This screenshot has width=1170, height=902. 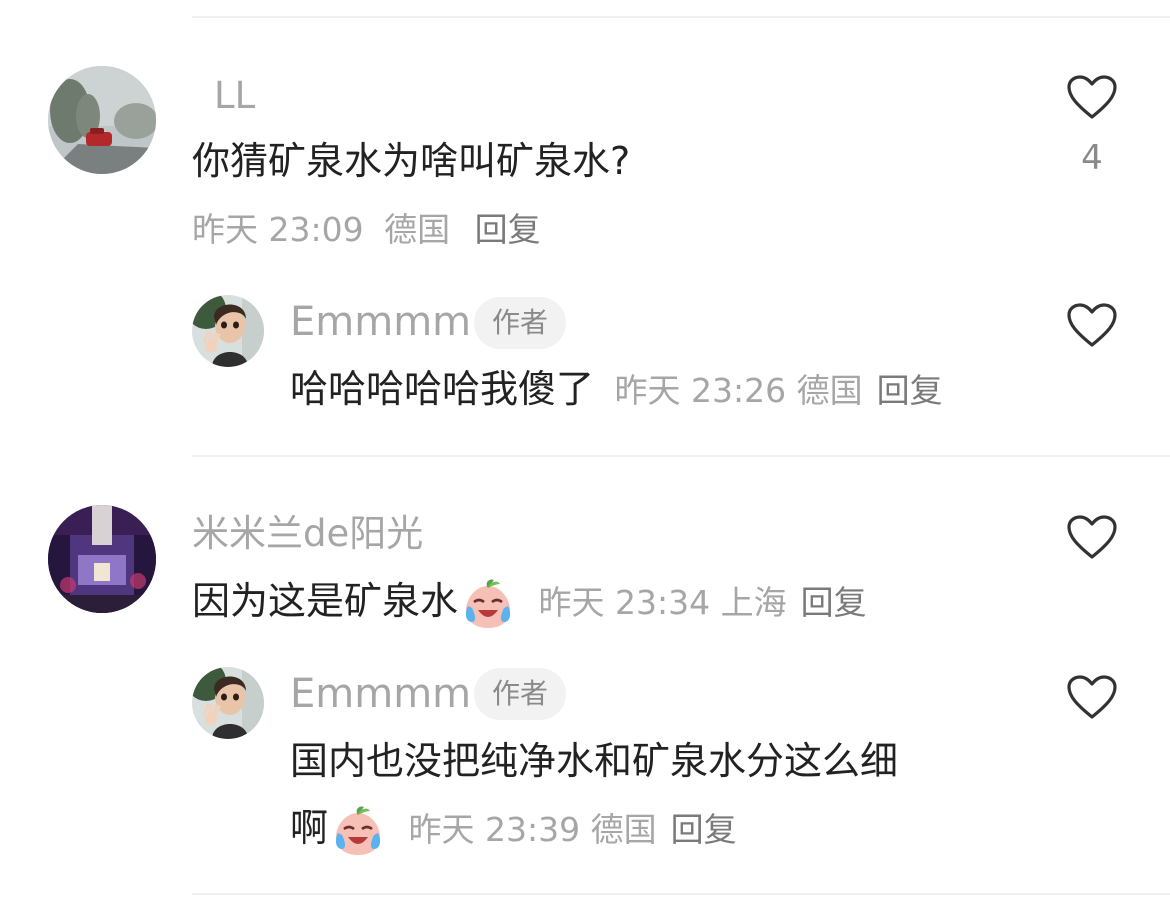 I want to click on timestamp: 昨天 23:34, so click(x=624, y=602).